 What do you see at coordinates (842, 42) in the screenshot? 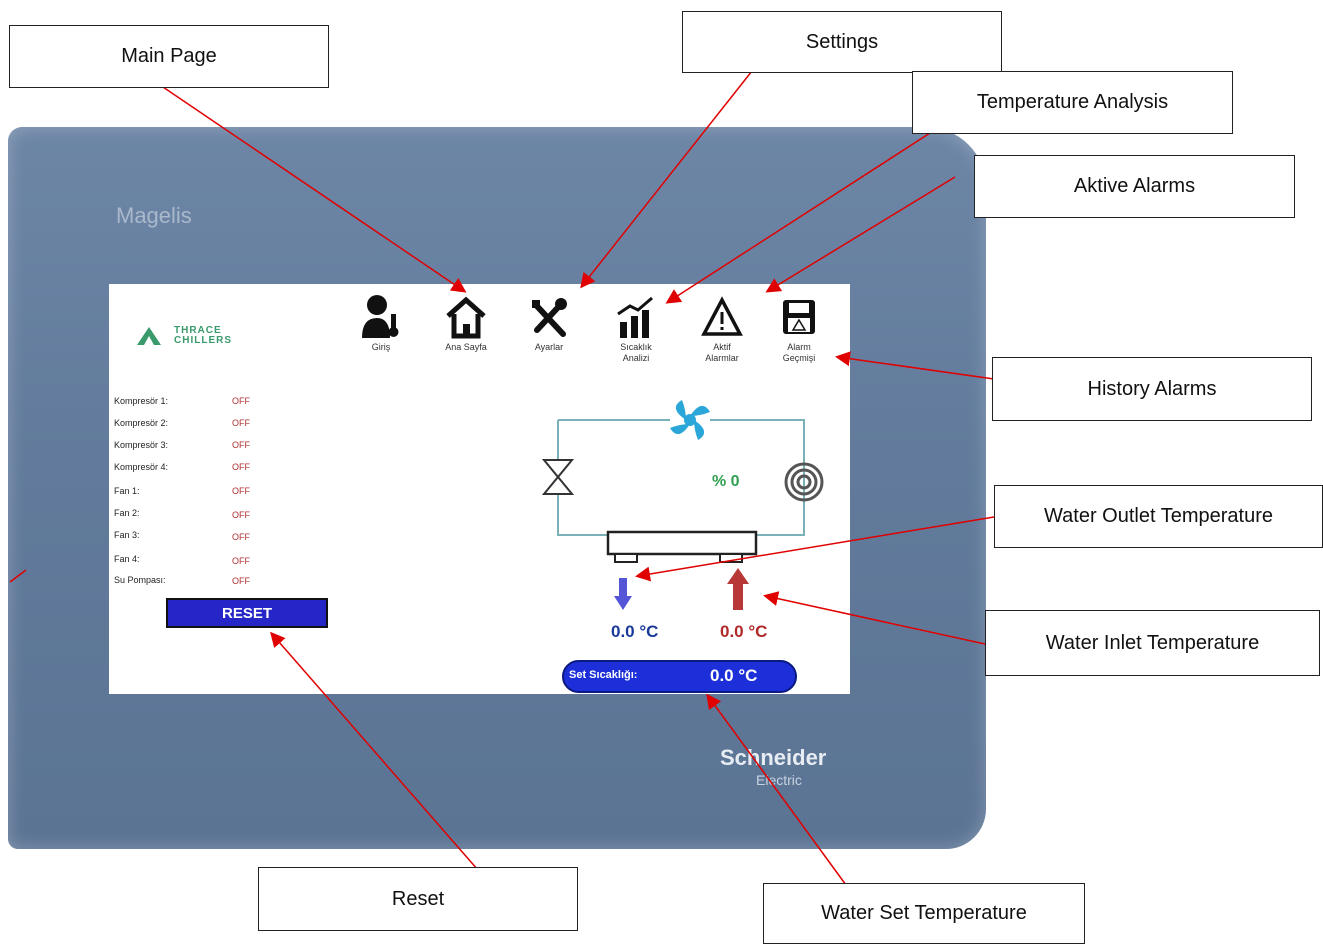
I see `callout-settings: Settings` at bounding box center [842, 42].